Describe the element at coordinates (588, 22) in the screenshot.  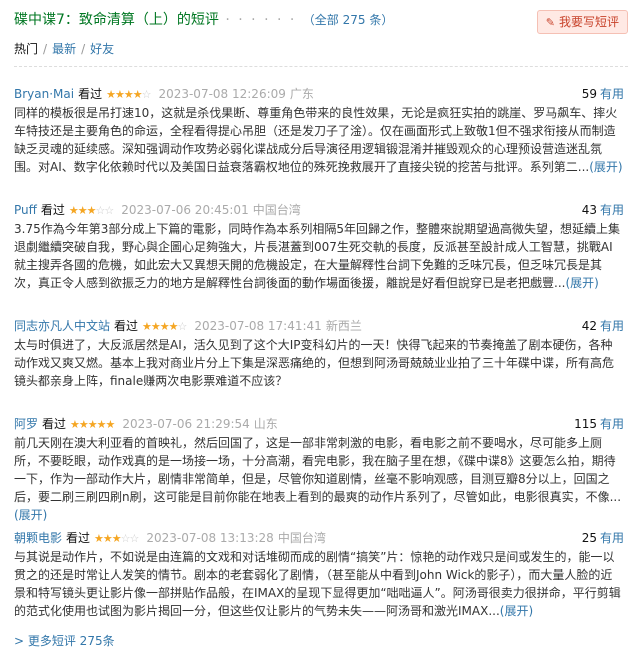
I see `write-review-label: 我要写短评` at that location.